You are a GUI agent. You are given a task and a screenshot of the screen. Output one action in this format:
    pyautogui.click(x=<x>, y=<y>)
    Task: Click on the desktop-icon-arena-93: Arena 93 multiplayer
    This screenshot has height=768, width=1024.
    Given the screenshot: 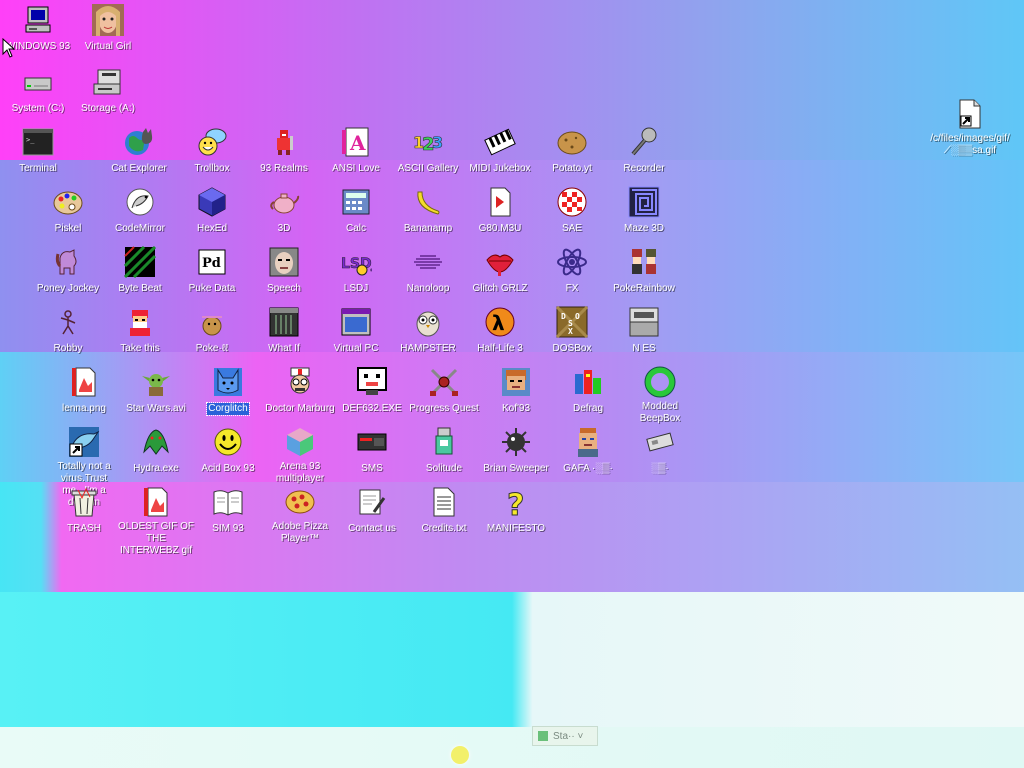 What is the action you would take?
    pyautogui.click(x=300, y=456)
    